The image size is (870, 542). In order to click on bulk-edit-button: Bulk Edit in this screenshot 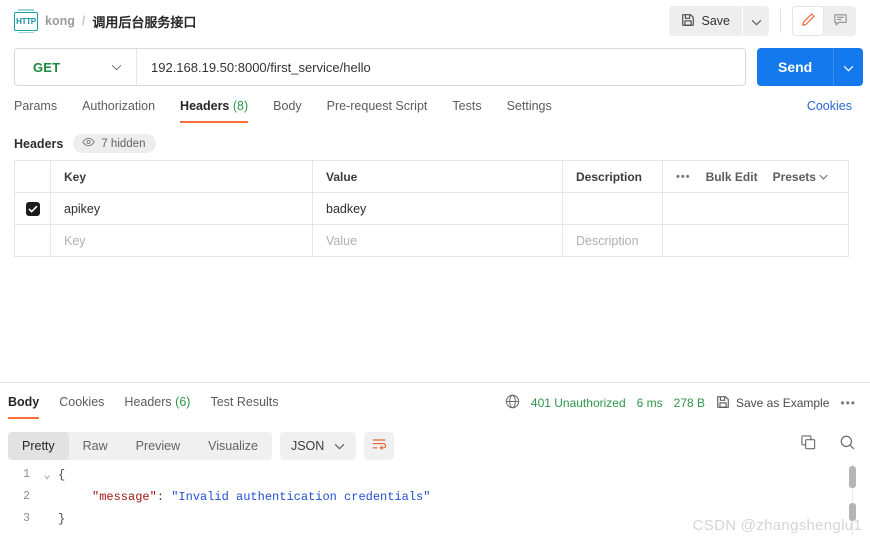, I will do `click(732, 177)`.